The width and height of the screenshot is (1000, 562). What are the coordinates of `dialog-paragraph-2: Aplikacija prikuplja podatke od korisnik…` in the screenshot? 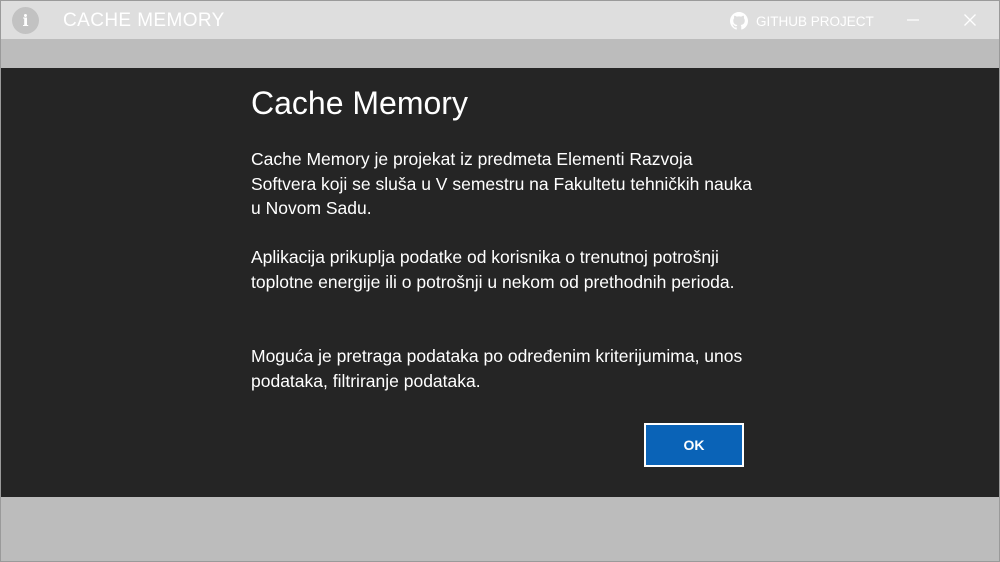 It's located at (493, 269).